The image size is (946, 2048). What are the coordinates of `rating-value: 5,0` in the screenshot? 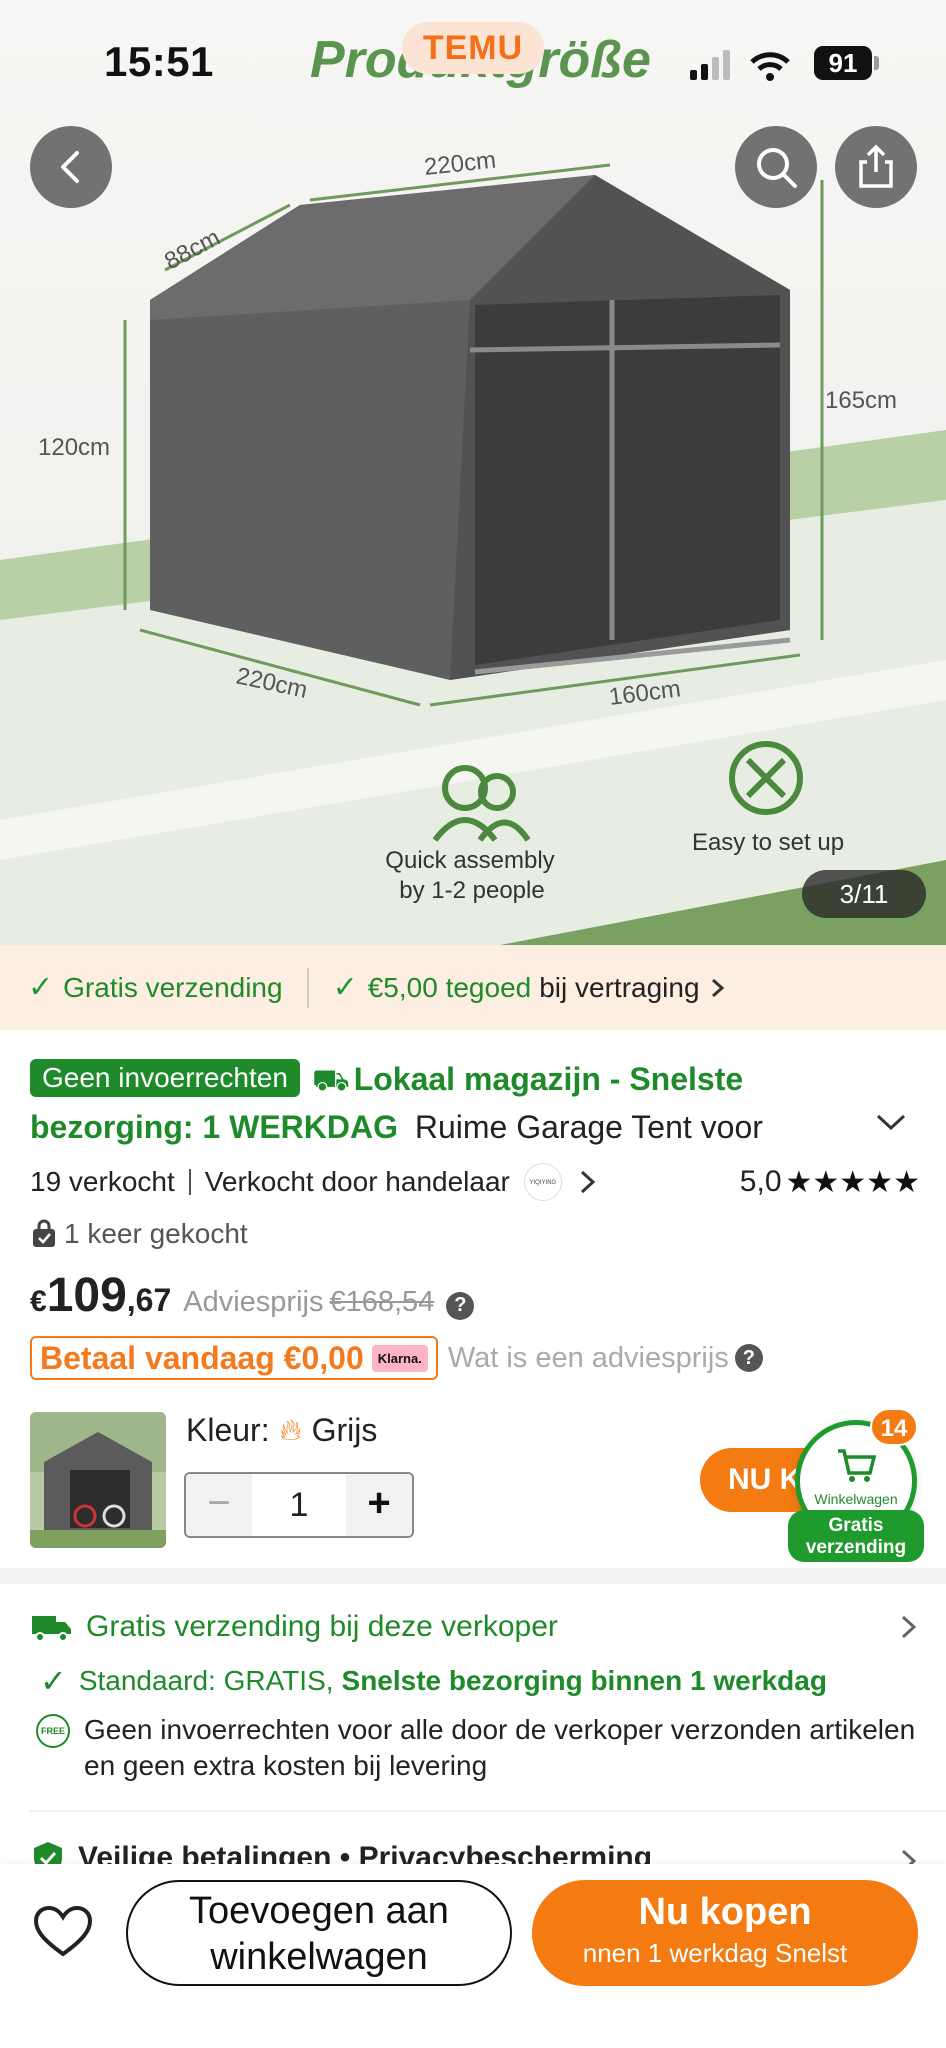 It's located at (760, 1181).